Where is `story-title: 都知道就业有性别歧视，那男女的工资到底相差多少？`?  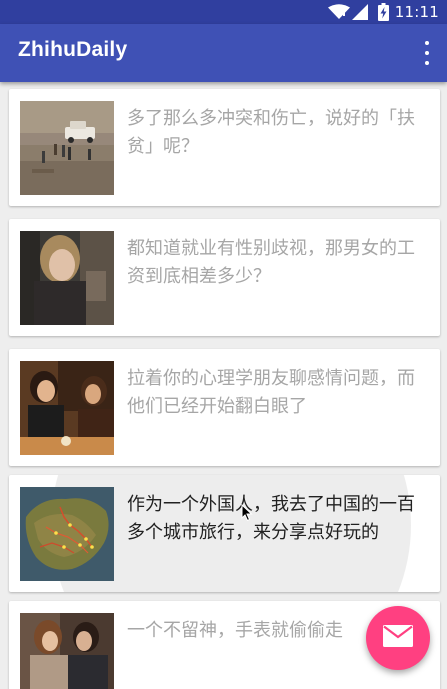
story-title: 都知道就业有性别歧视，那男女的工资到底相差多少？ is located at coordinates (271, 262).